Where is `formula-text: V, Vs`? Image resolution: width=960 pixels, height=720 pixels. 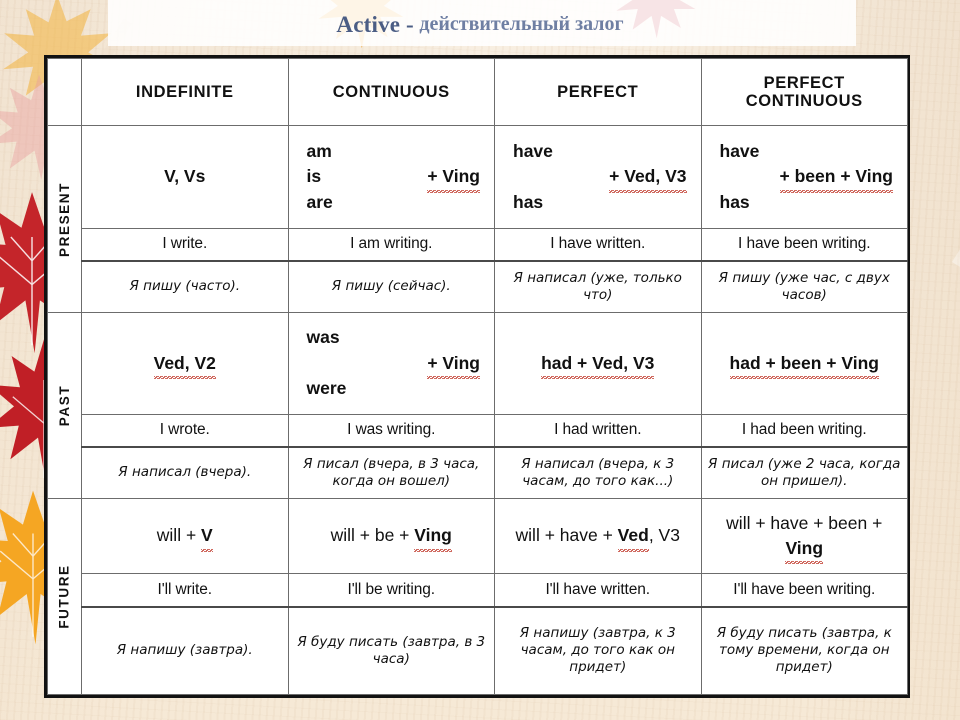
formula-text: V, Vs is located at coordinates (185, 176).